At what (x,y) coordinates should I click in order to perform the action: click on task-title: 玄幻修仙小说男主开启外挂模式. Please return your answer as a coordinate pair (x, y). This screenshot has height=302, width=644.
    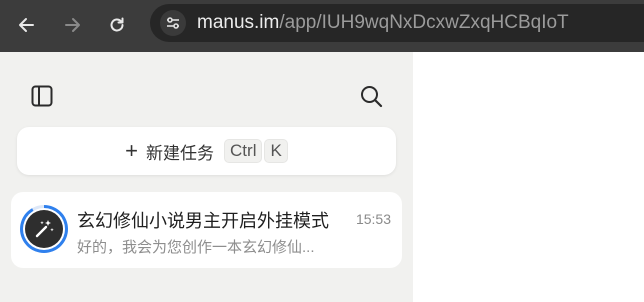
    Looking at the image, I should click on (203, 221).